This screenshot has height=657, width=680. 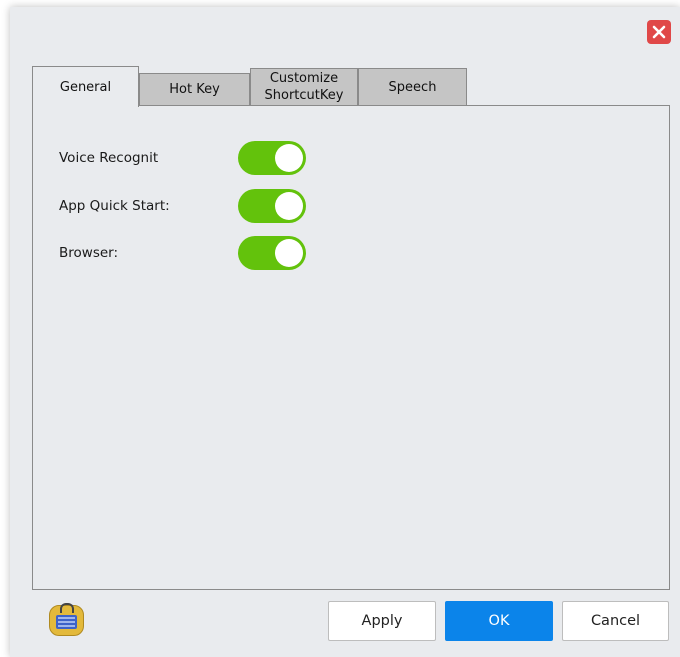 I want to click on app-quick-start-label: App Quick Start:, so click(x=114, y=206).